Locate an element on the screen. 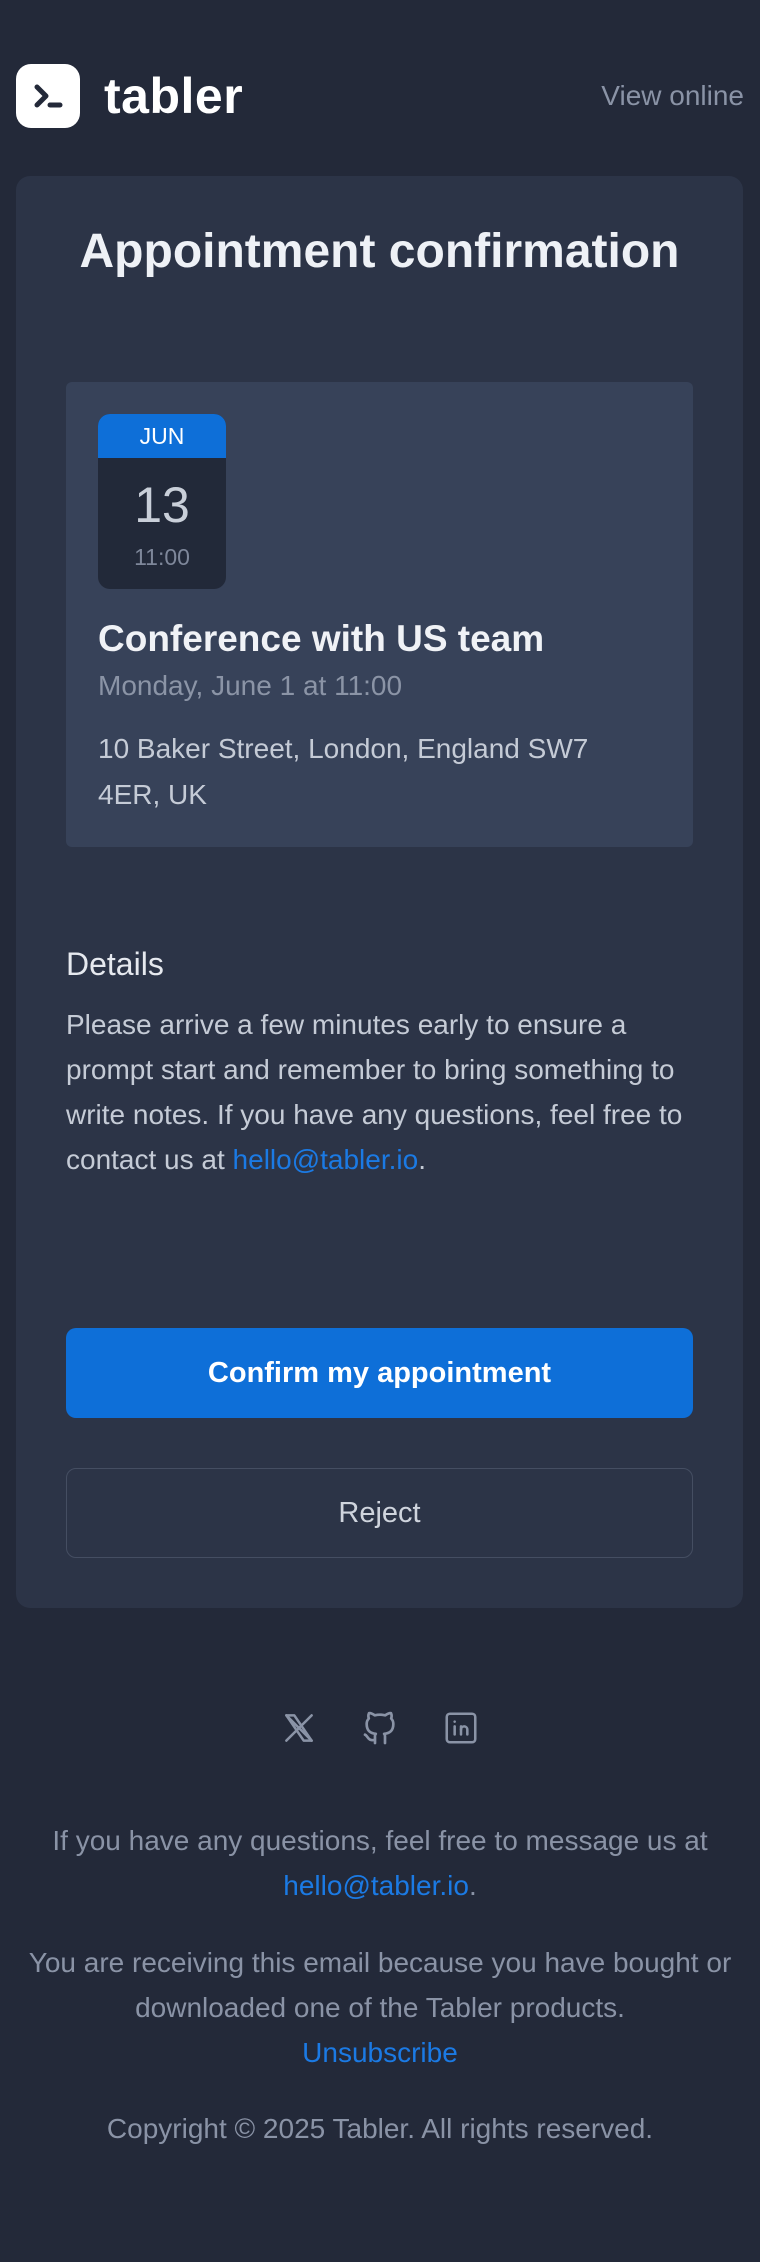 This screenshot has height=2262, width=760. header: tabler View online is located at coordinates (380, 96).